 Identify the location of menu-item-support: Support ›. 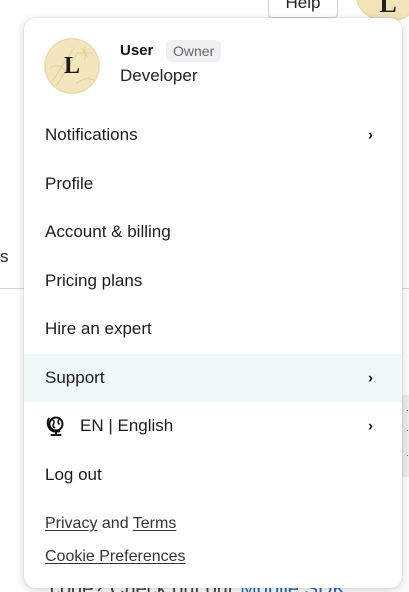
(213, 378).